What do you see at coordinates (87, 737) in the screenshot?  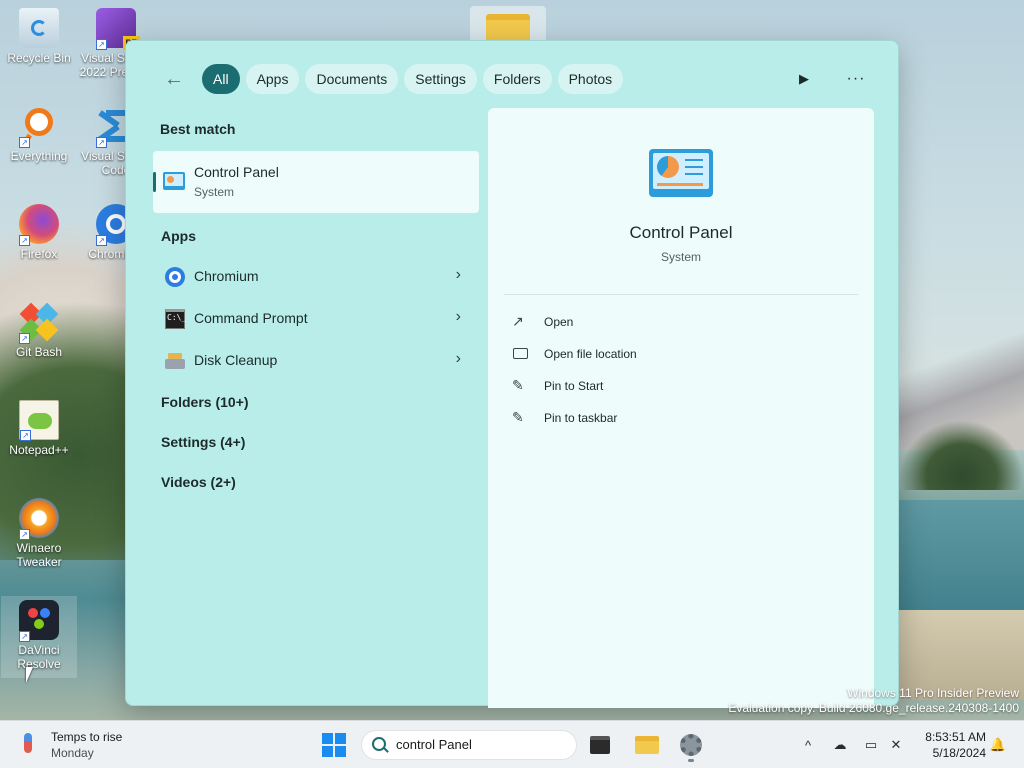 I see `weather-title: Temps to rise` at bounding box center [87, 737].